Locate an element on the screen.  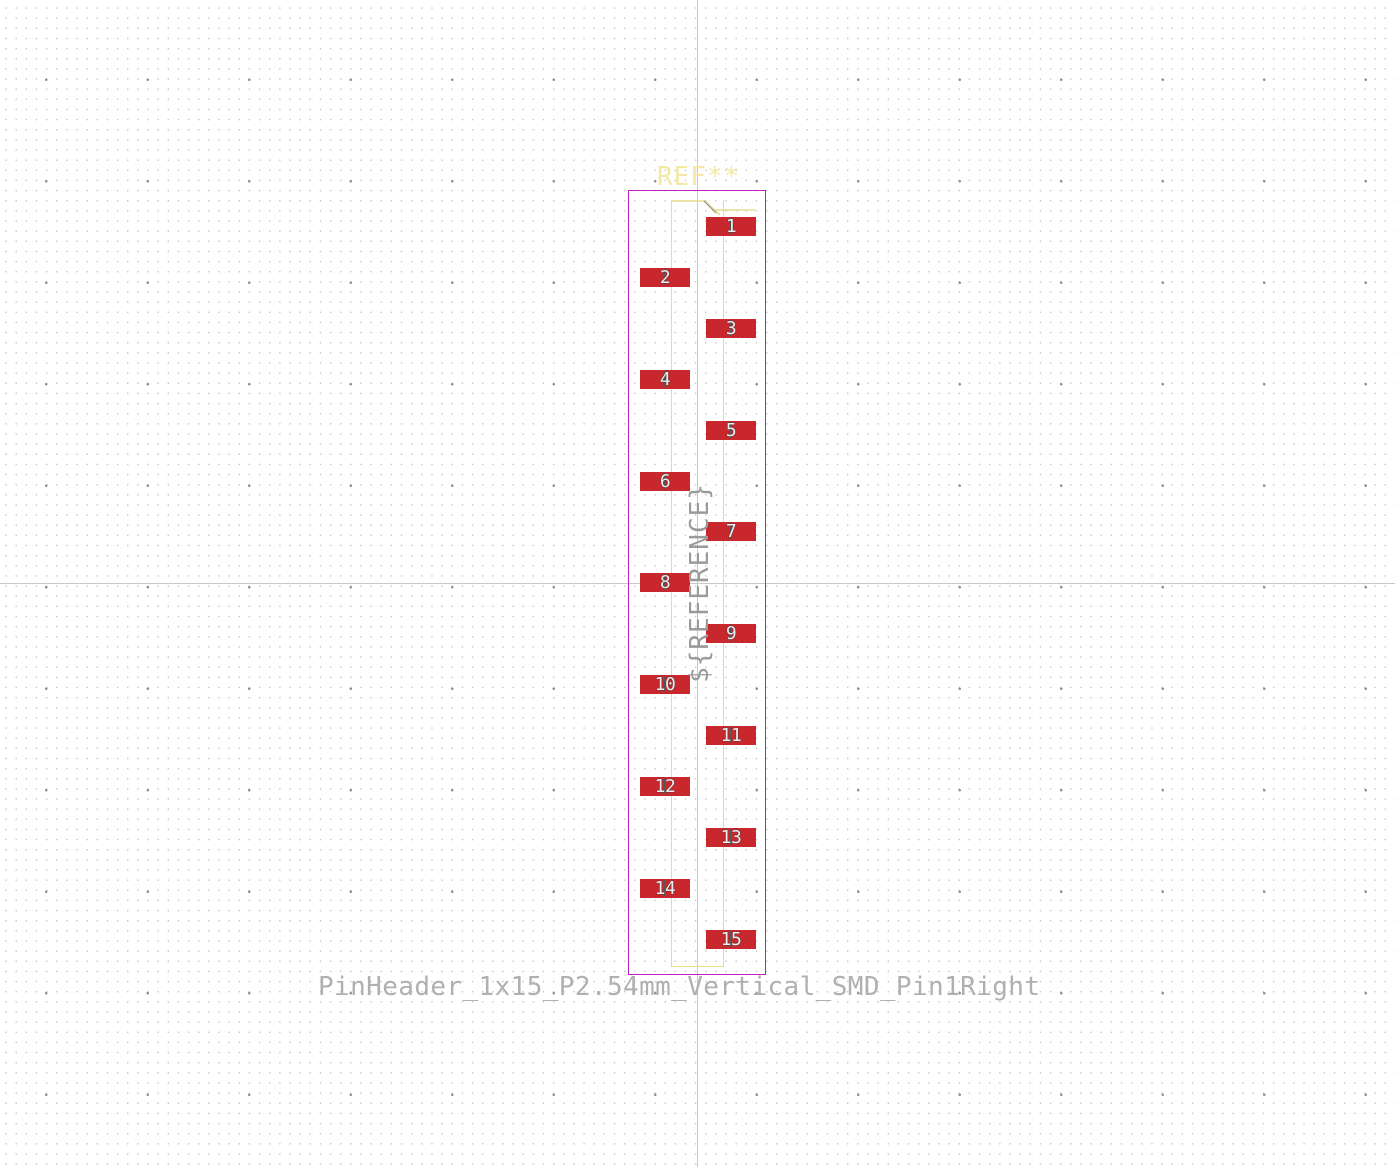
pad-number: 5 is located at coordinates (731, 430).